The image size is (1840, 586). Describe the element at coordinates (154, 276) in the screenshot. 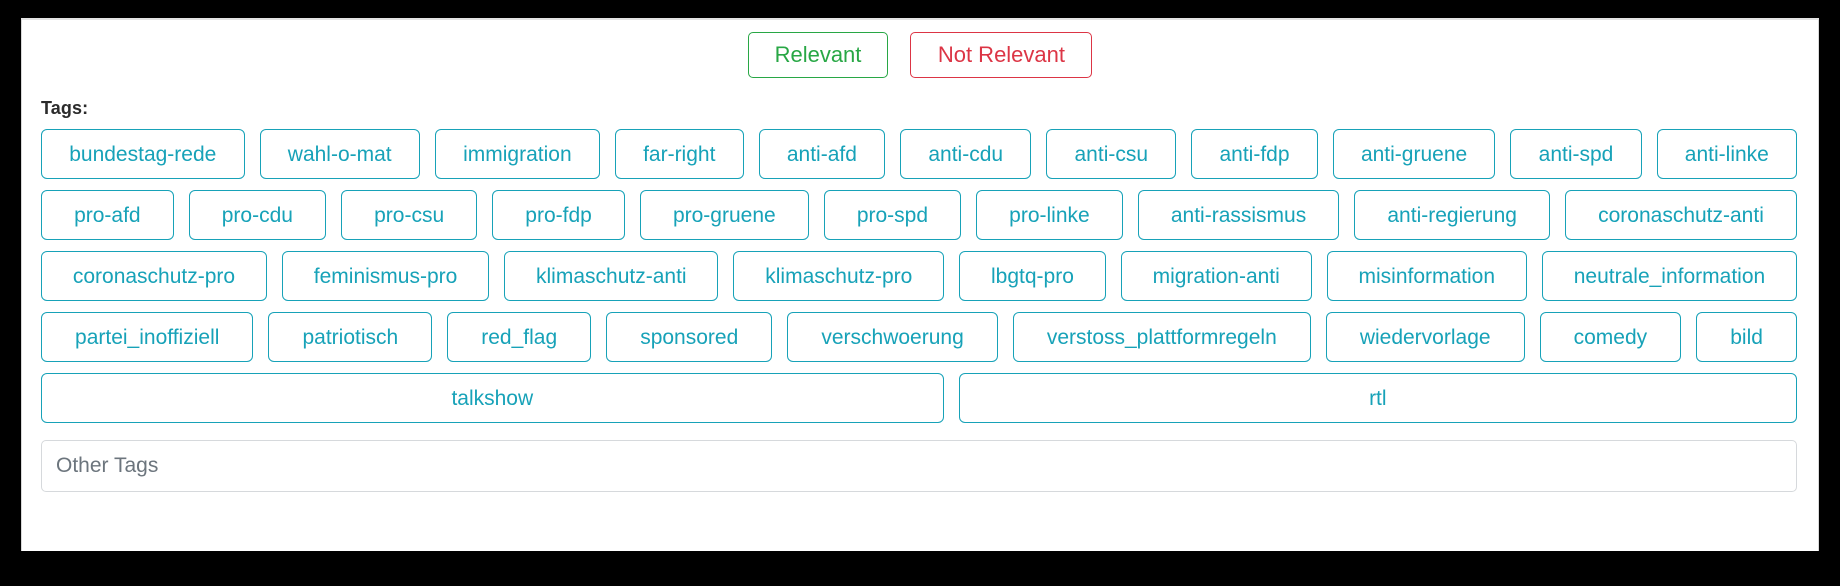

I see `tag-button-coronaschutz-pro: coronaschutz-pro` at that location.